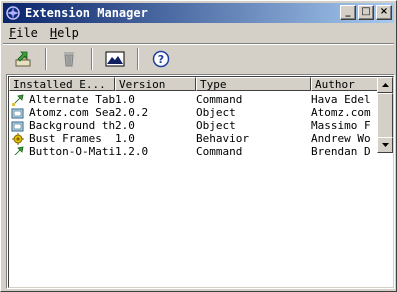 The height and width of the screenshot is (292, 397). I want to click on exchange-button, so click(115, 59).